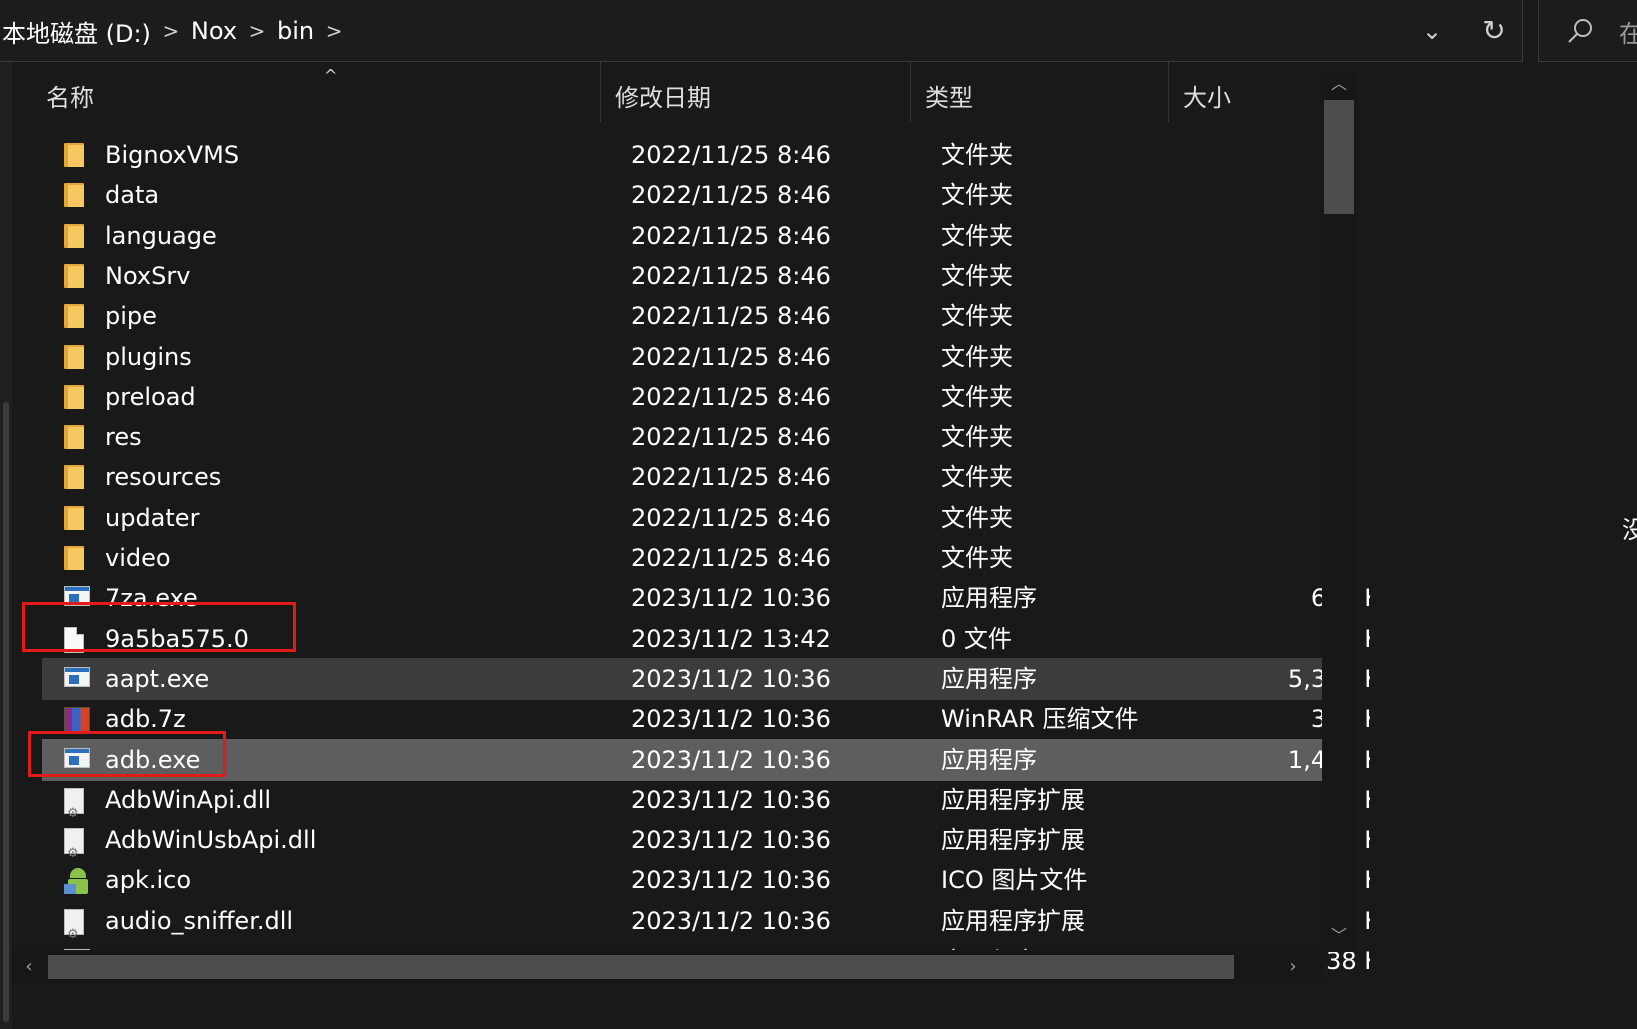 The image size is (1637, 1029). I want to click on breadcrumb-nox: Nox, so click(214, 31).